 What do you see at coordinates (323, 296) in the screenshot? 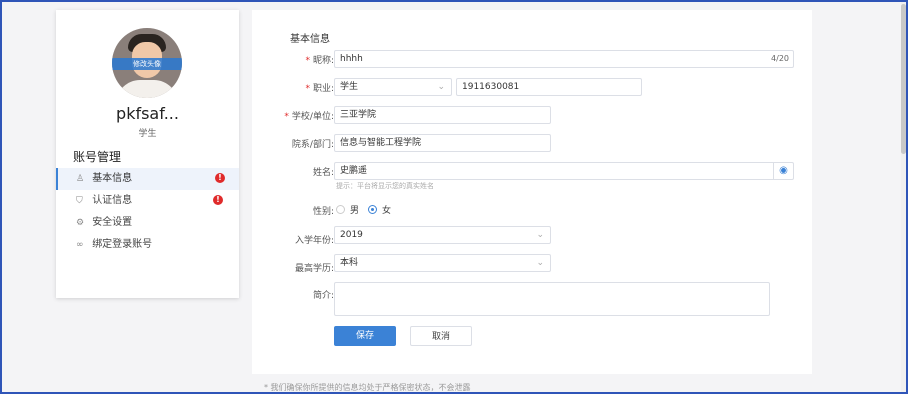
I see `bio-label: 简介:` at bounding box center [323, 296].